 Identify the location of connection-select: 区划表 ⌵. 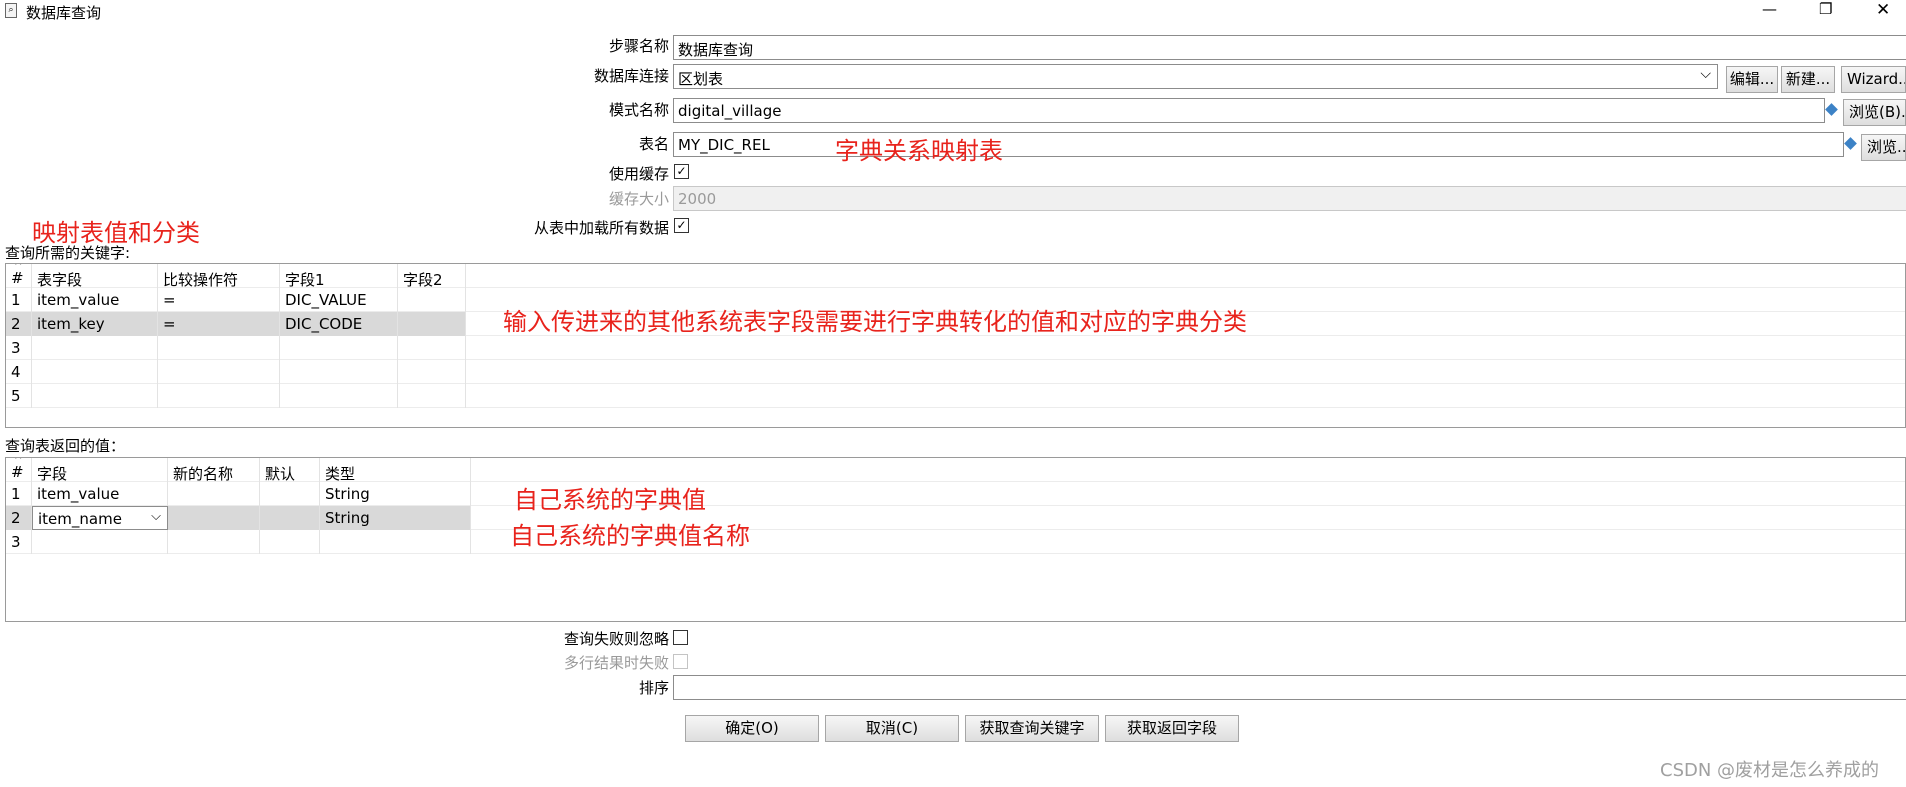
(1195, 76).